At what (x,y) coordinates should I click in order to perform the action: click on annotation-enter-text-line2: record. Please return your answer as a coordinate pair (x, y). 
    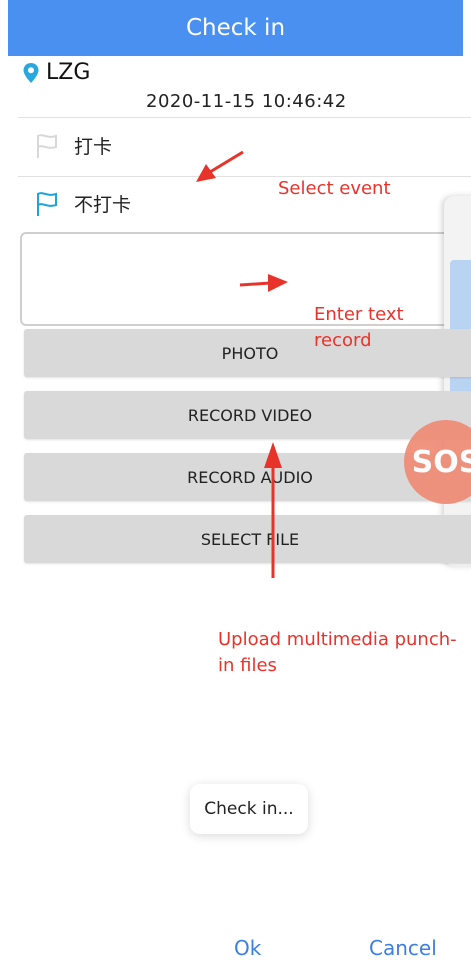
    Looking at the image, I should click on (343, 340).